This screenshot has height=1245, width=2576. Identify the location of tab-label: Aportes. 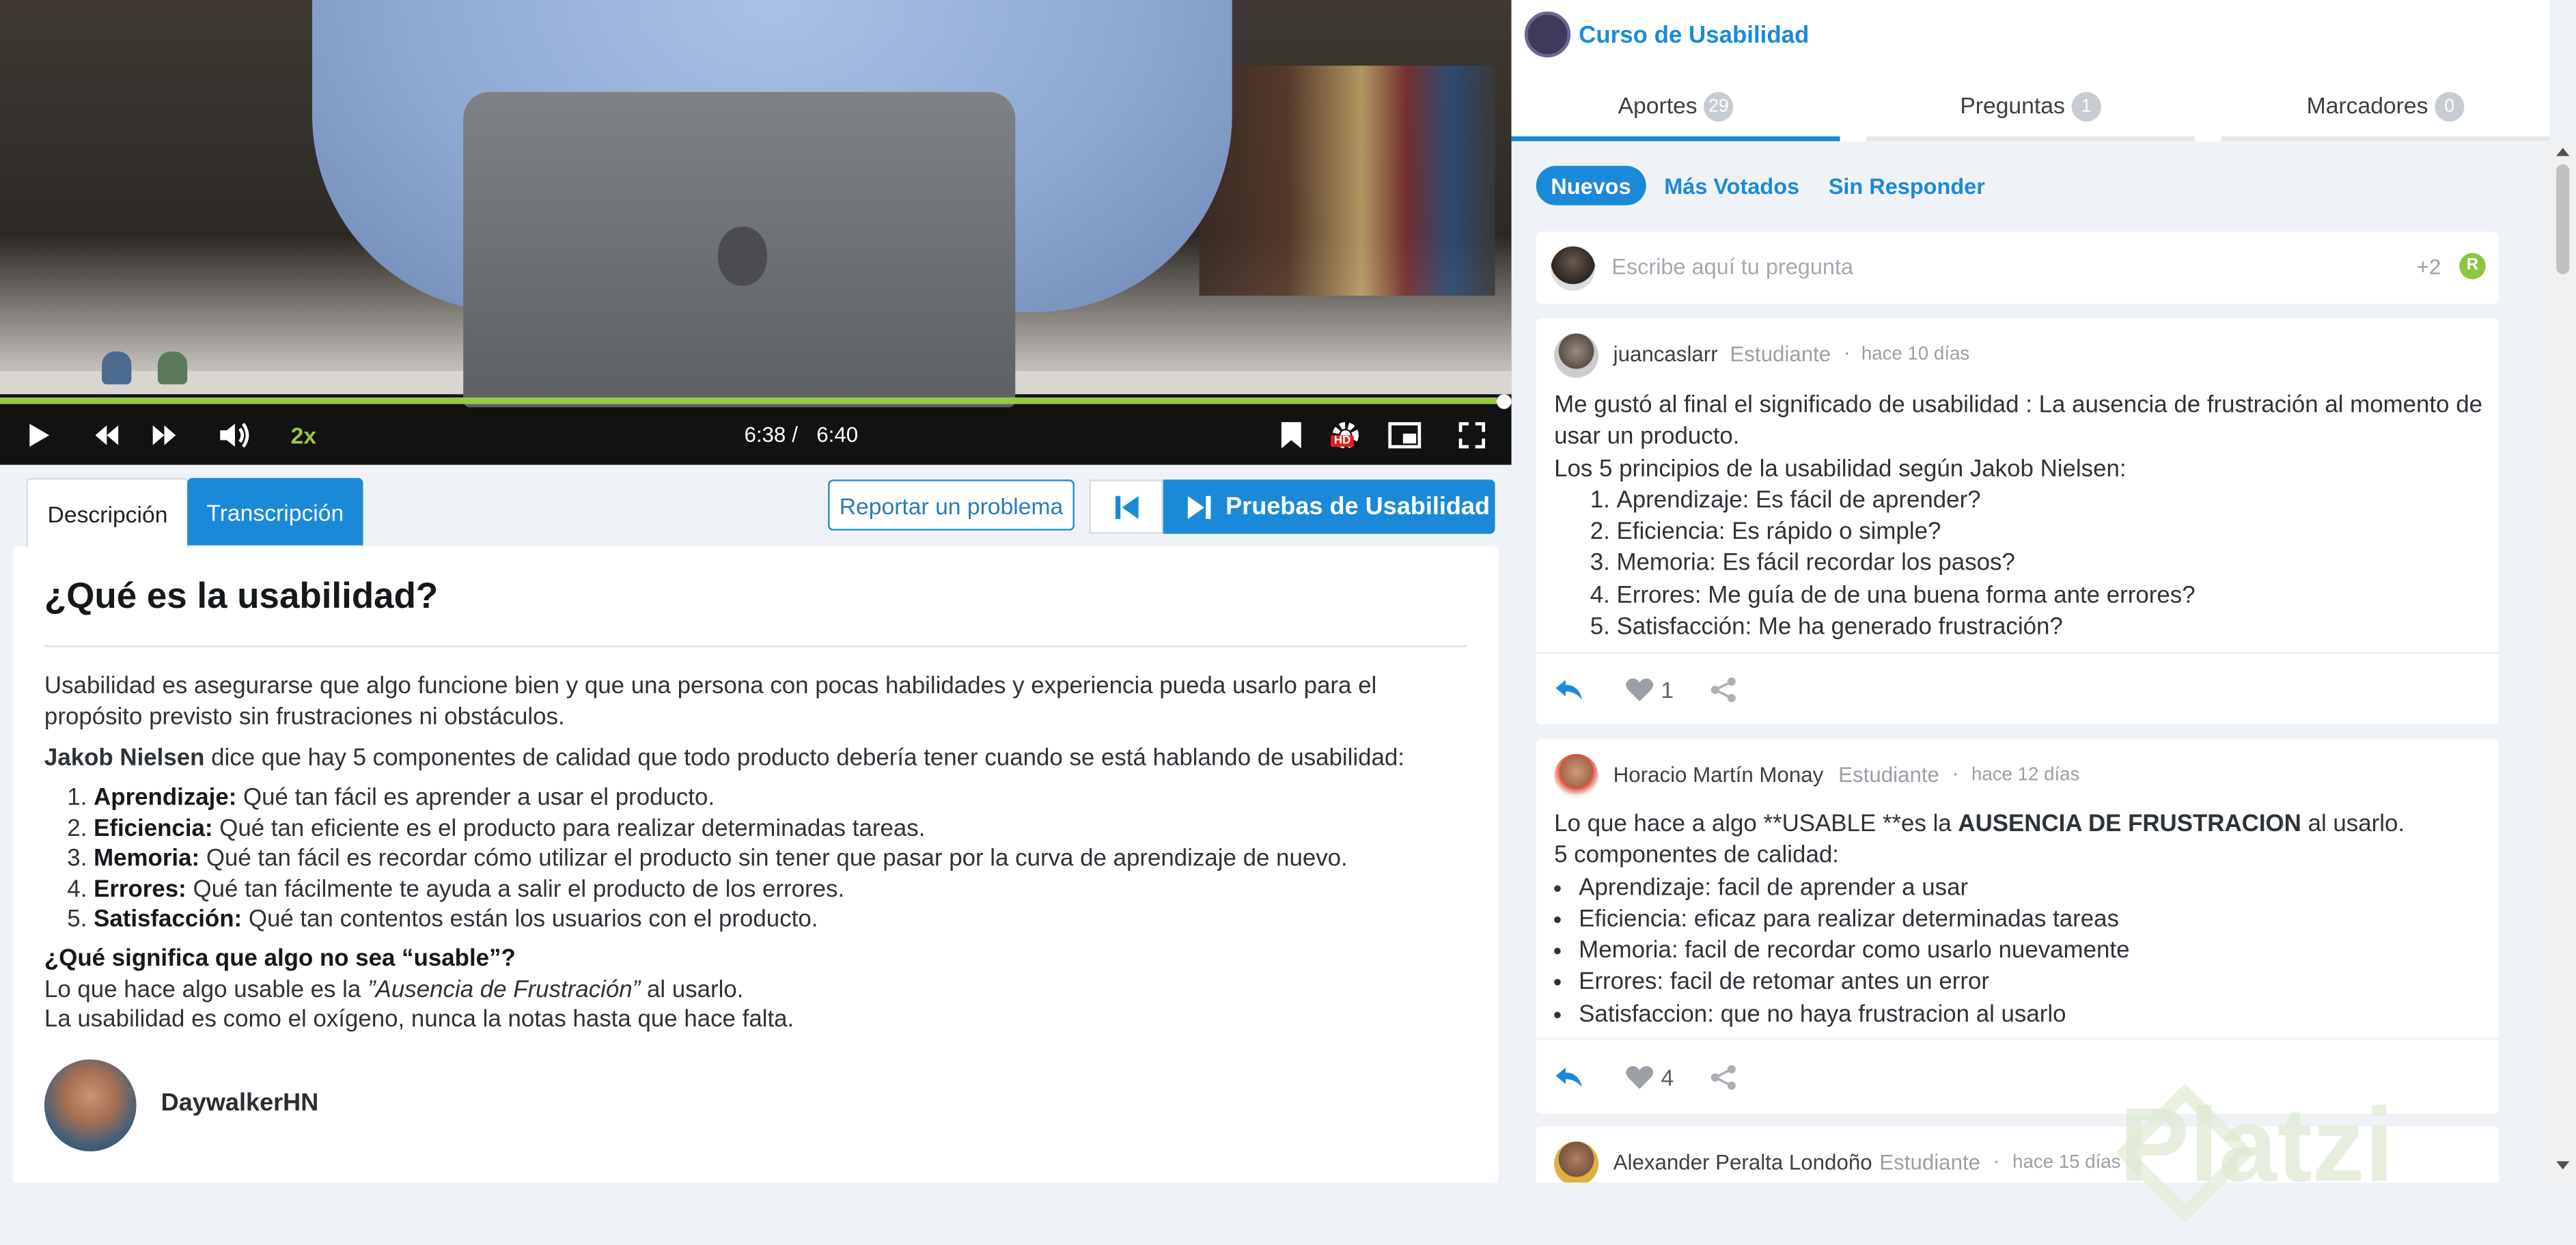
(1658, 105).